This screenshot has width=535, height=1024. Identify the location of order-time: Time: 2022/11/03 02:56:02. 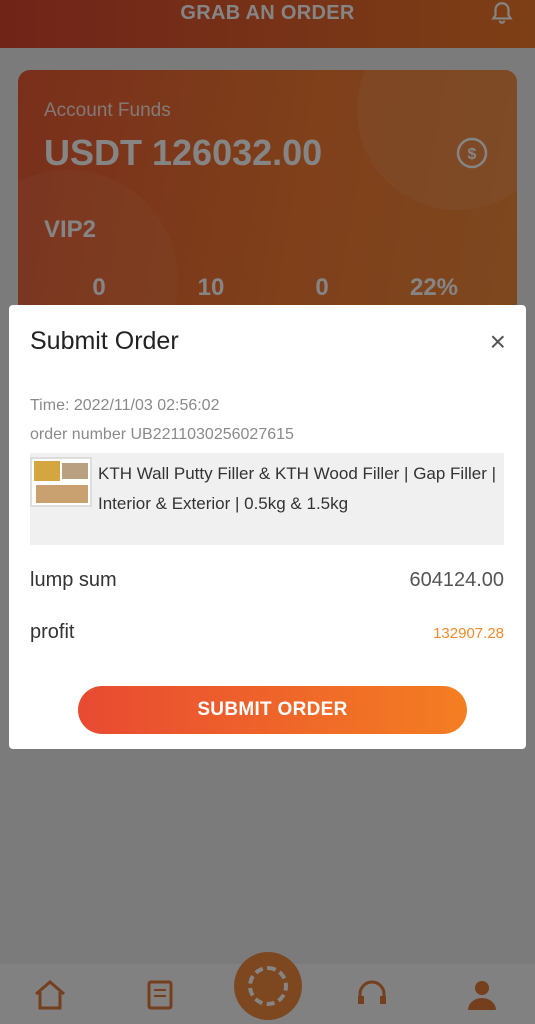
(124, 406).